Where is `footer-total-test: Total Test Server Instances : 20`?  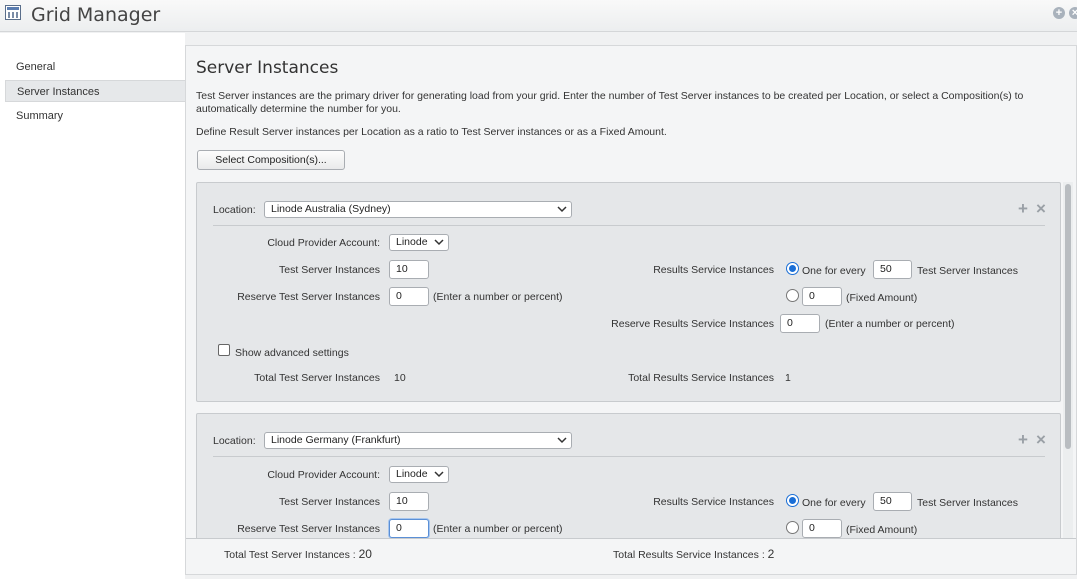
footer-total-test: Total Test Server Instances : 20 is located at coordinates (298, 554).